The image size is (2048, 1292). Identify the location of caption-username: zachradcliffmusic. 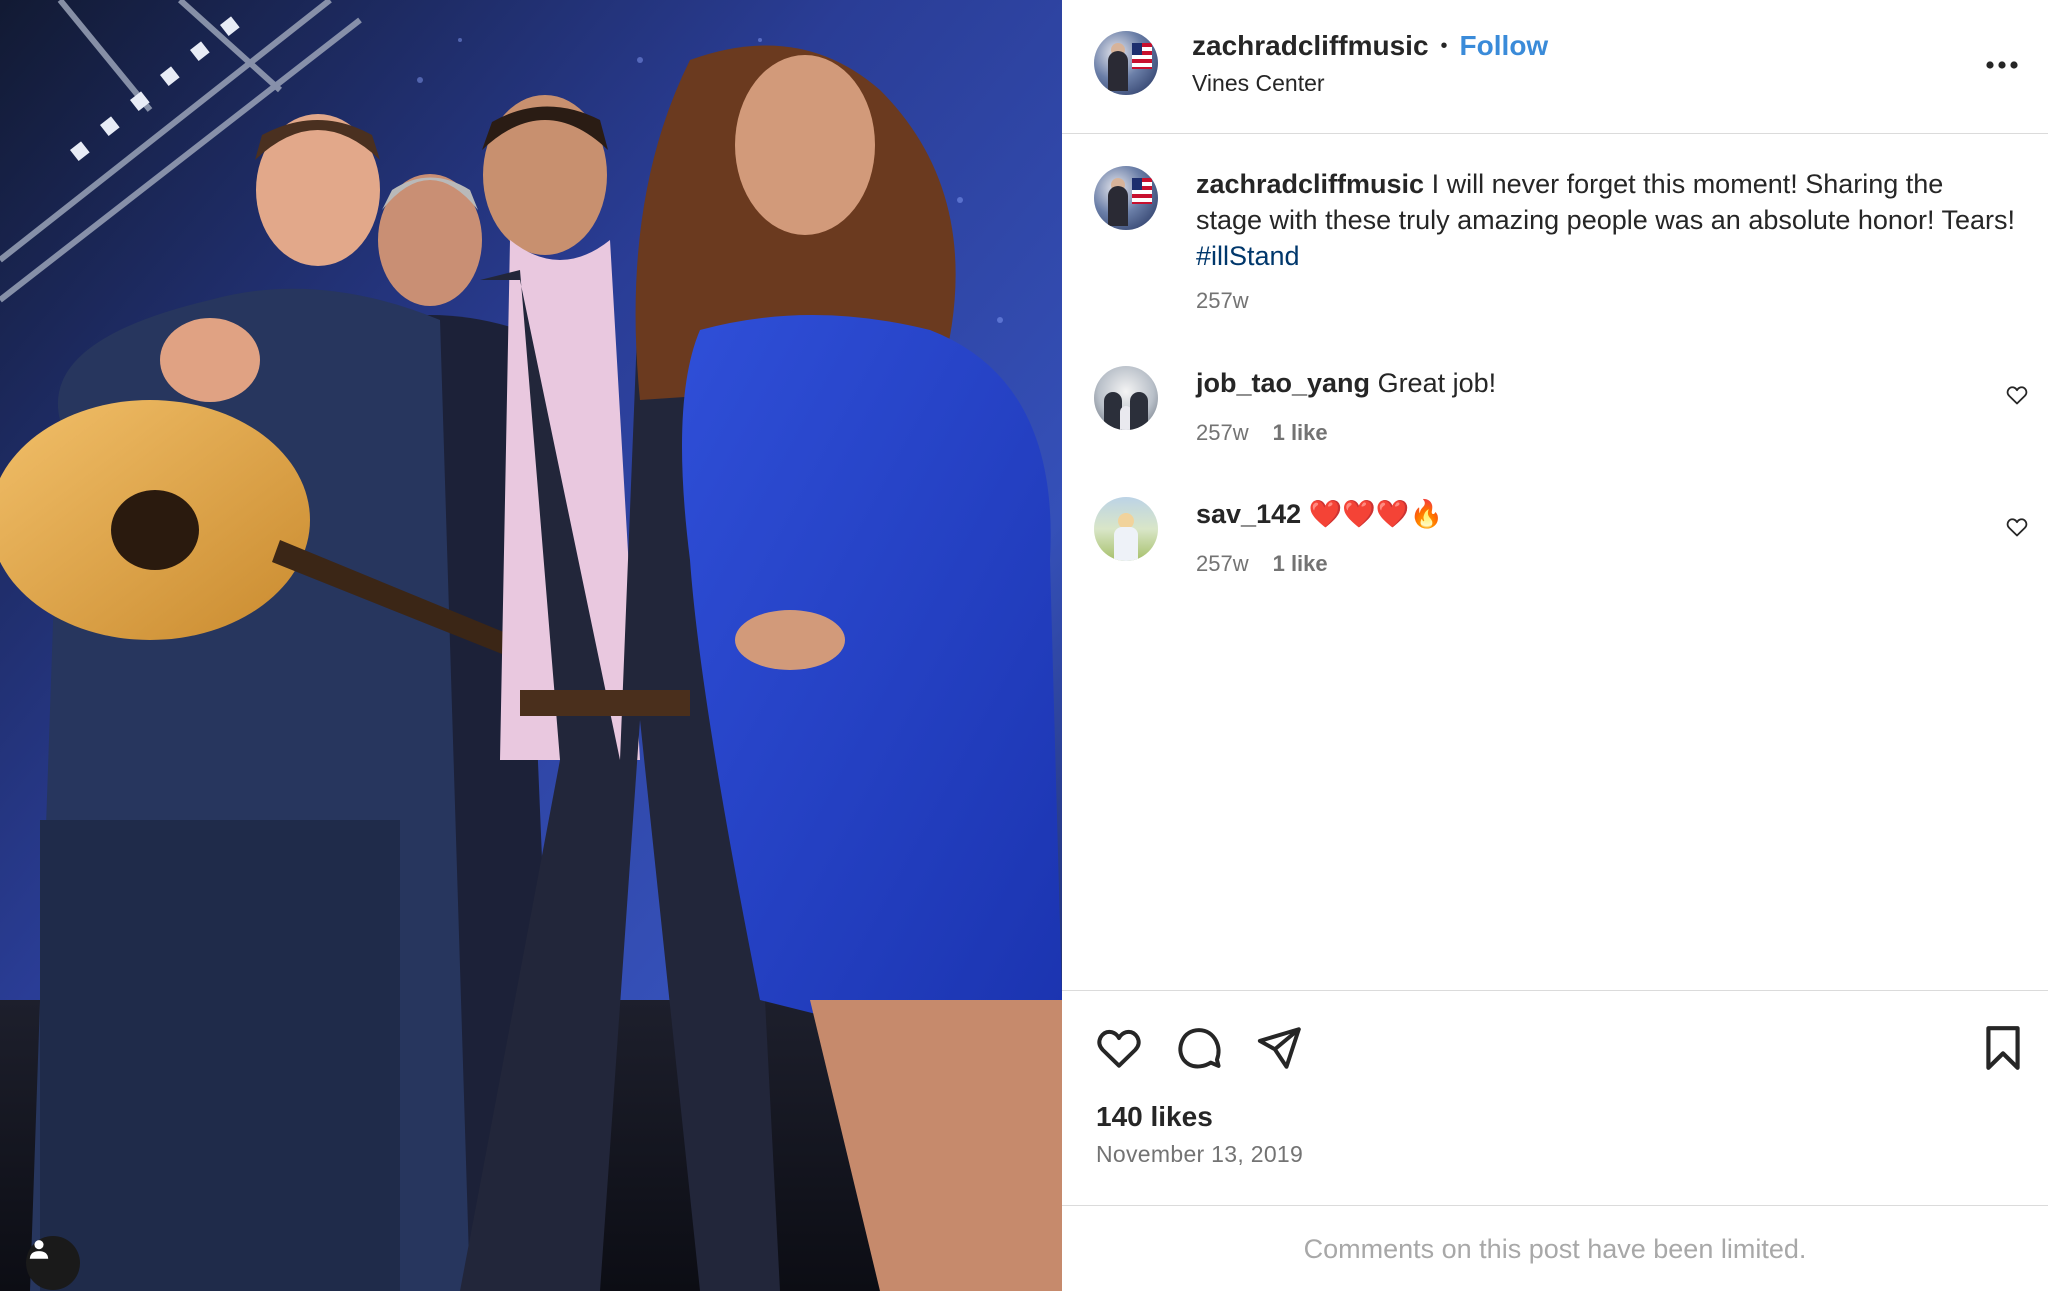
(1310, 184).